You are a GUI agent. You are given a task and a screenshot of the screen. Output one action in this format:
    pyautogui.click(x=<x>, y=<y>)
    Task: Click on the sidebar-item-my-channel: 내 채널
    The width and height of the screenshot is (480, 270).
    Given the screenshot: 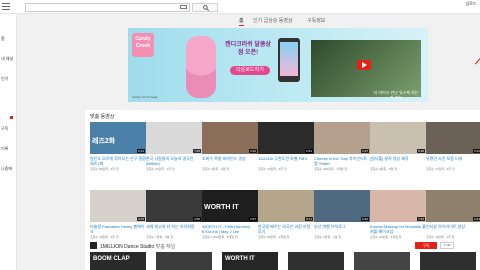 What is the action you would take?
    pyautogui.click(x=8, y=61)
    